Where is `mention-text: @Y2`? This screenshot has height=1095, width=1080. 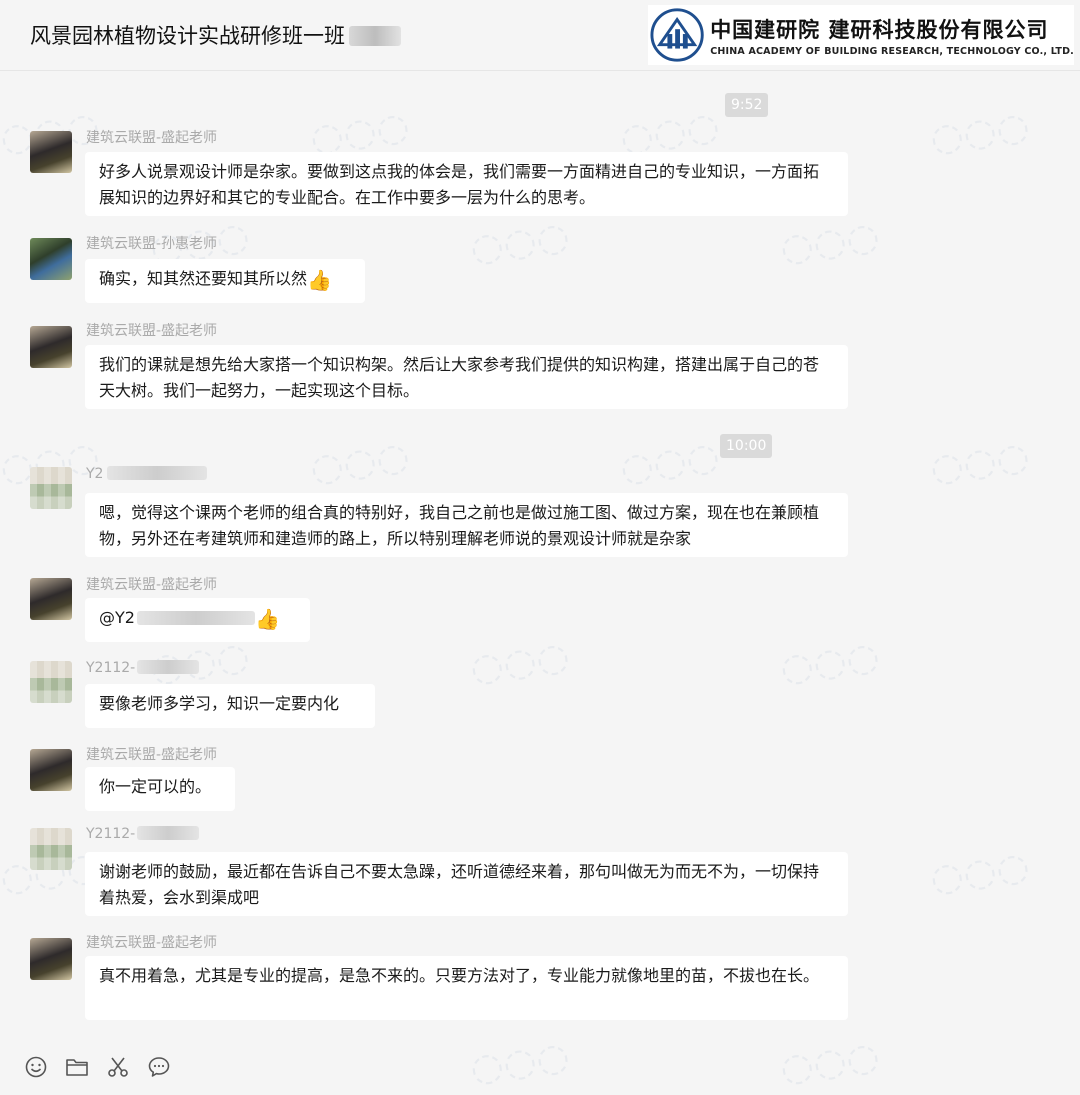 mention-text: @Y2 is located at coordinates (117, 617).